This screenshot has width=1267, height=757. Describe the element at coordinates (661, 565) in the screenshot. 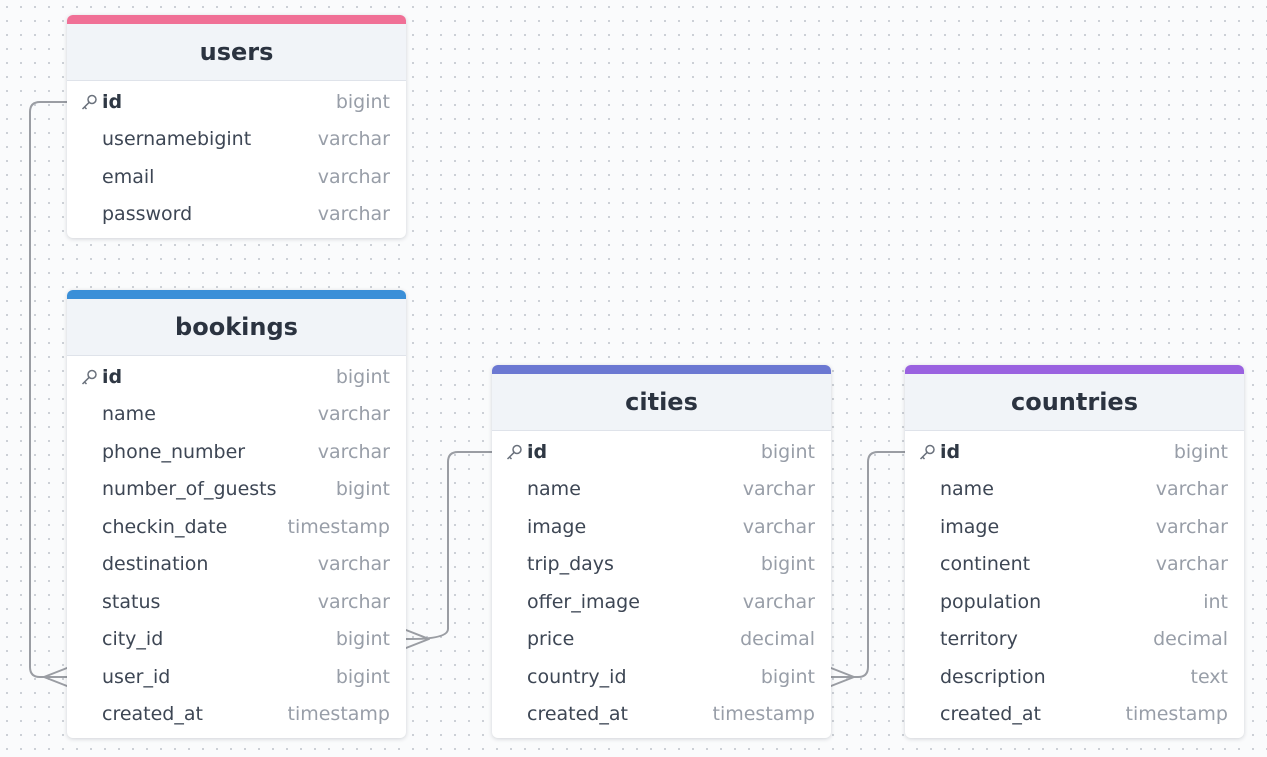

I see `column-row-trip-days: trip_days bigint` at that location.